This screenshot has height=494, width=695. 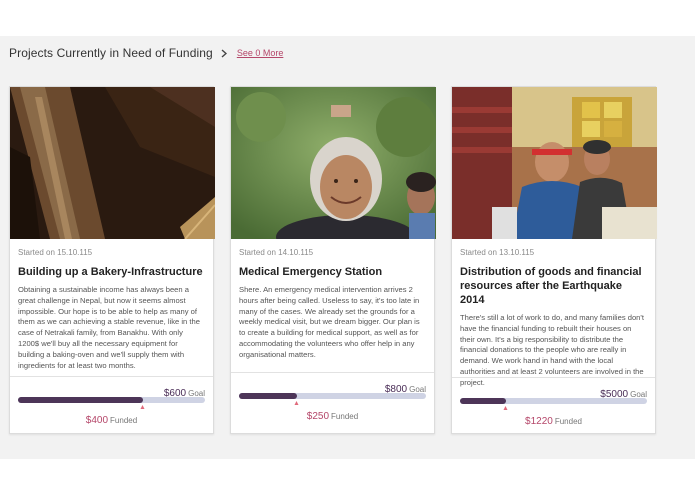 I want to click on started-date: Started on 14.10.115, so click(x=276, y=252).